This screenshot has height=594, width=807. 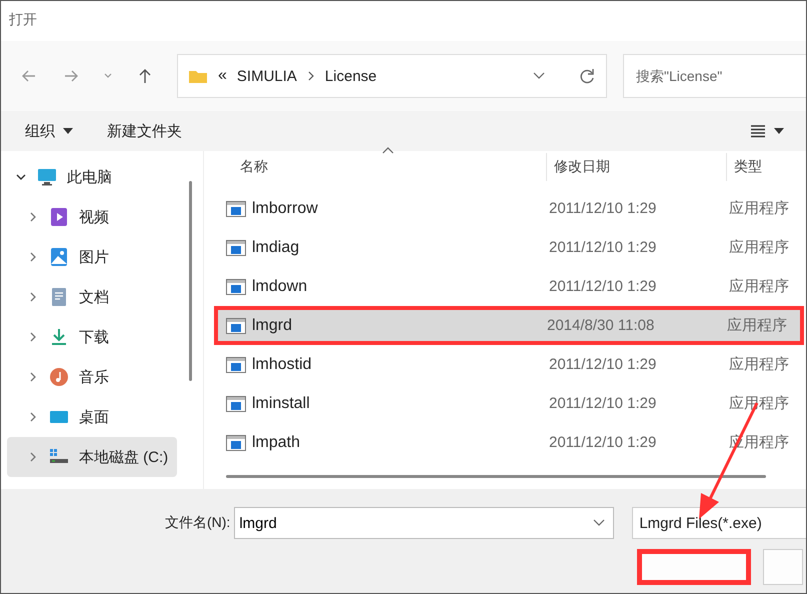 I want to click on breadcrumb: «, so click(x=222, y=76).